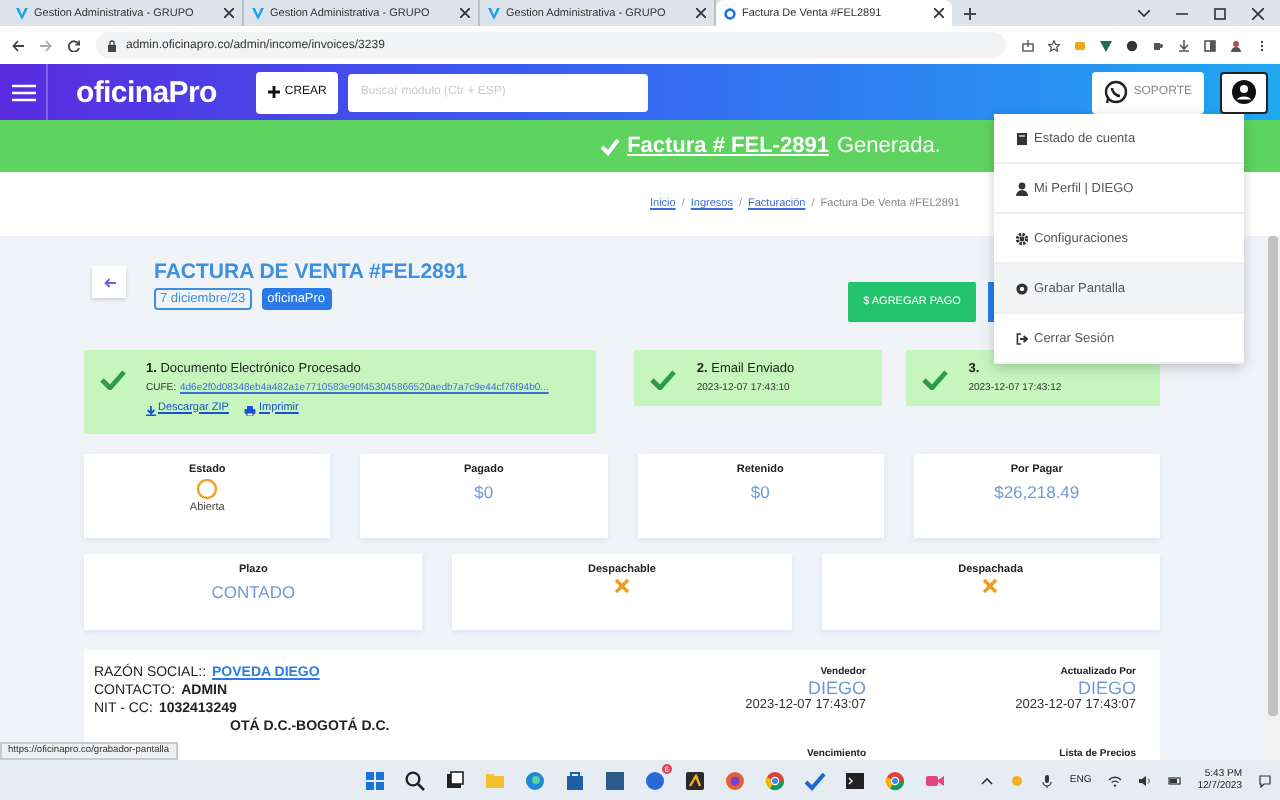  What do you see at coordinates (112, 45) in the screenshot?
I see `lock-icon` at bounding box center [112, 45].